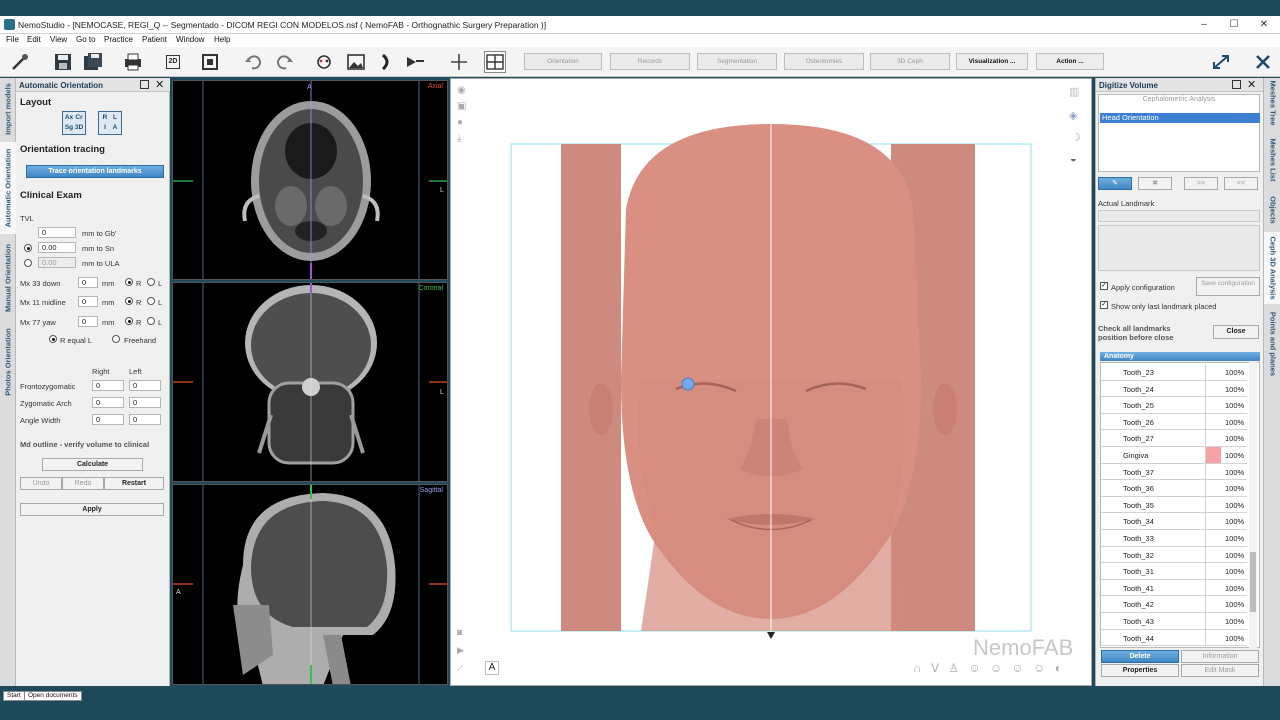  What do you see at coordinates (93, 62) in the screenshot?
I see `save-all-icon` at bounding box center [93, 62].